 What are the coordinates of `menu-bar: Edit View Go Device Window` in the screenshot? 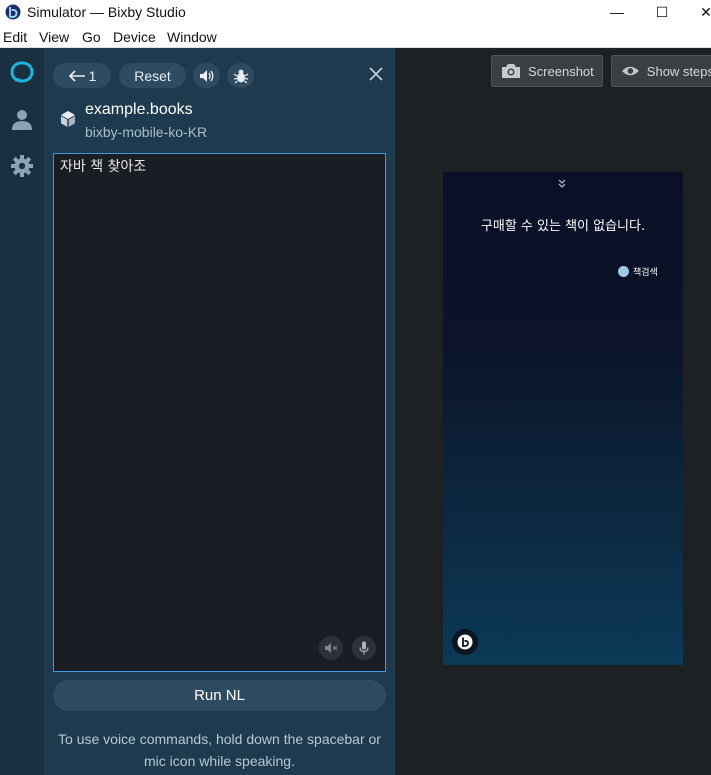 It's located at (355, 37).